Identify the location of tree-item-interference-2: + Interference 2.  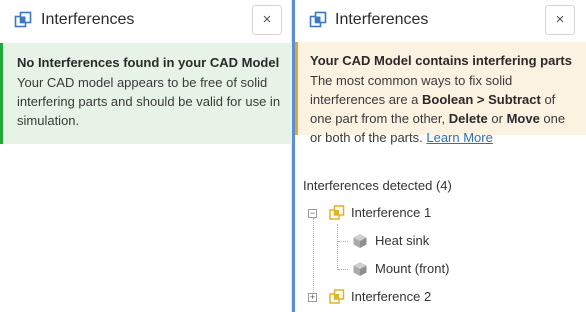
(439, 297).